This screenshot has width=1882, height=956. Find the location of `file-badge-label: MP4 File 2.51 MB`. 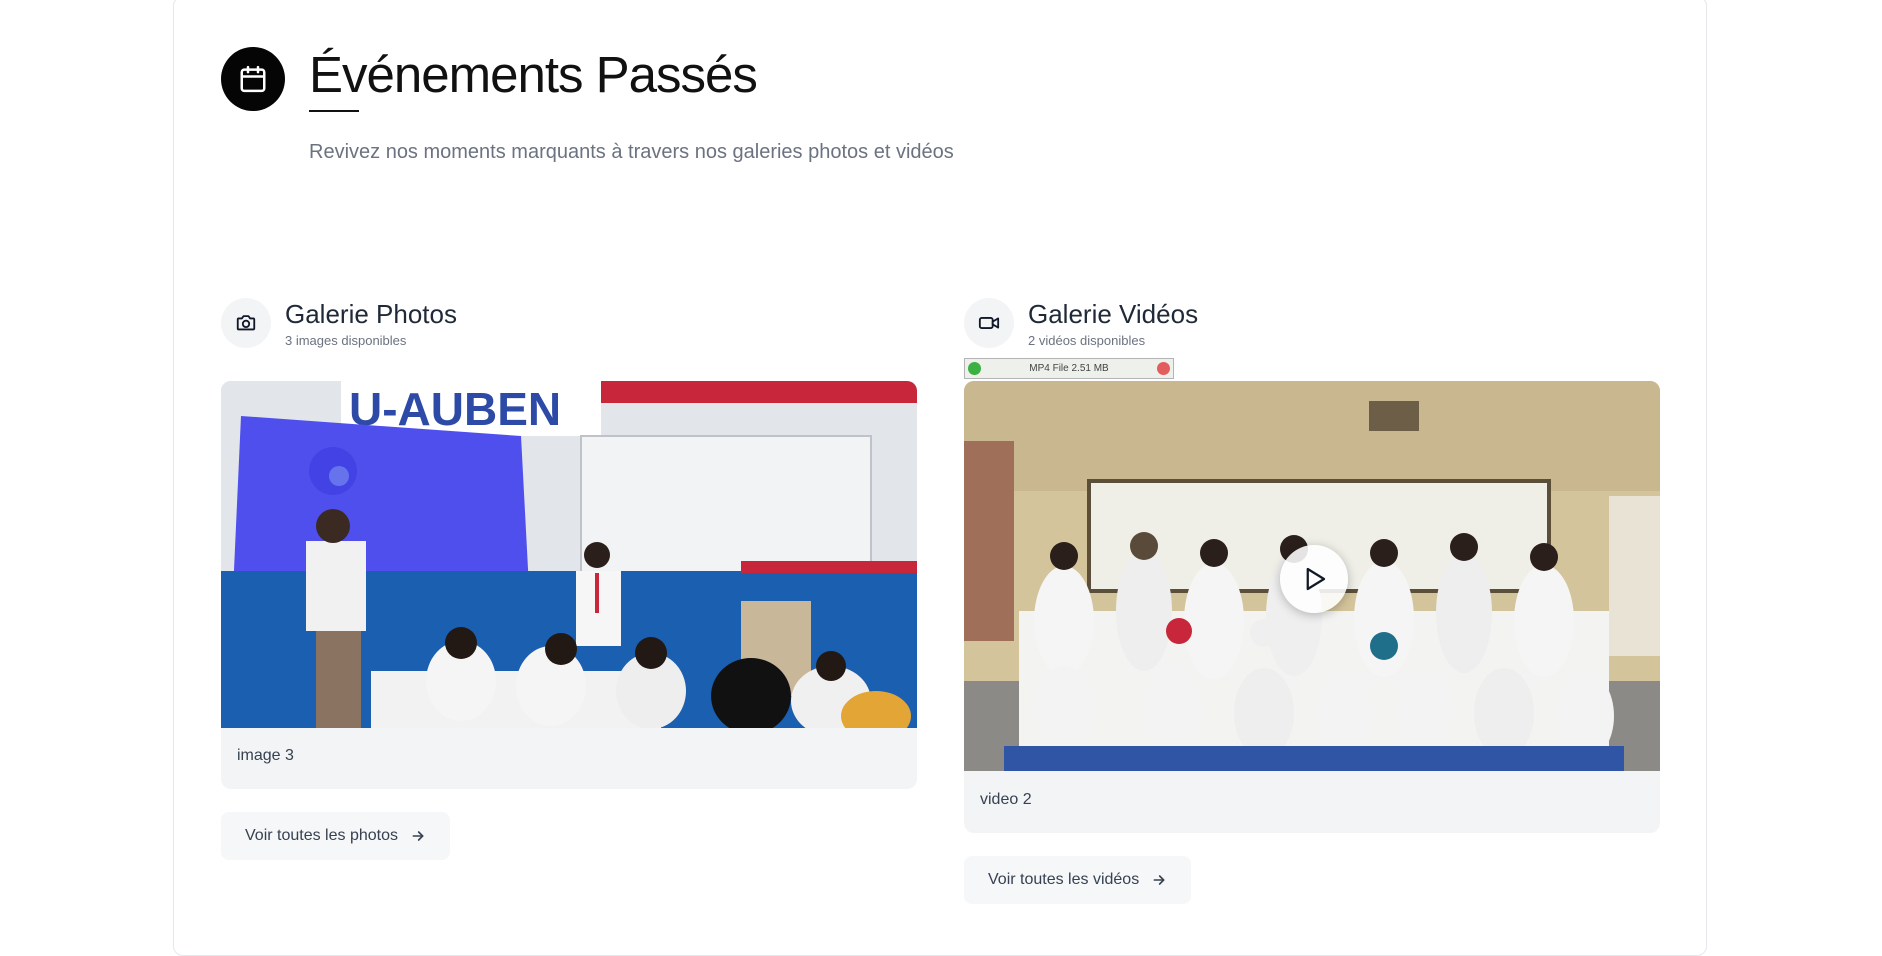

file-badge-label: MP4 File 2.51 MB is located at coordinates (1069, 368).